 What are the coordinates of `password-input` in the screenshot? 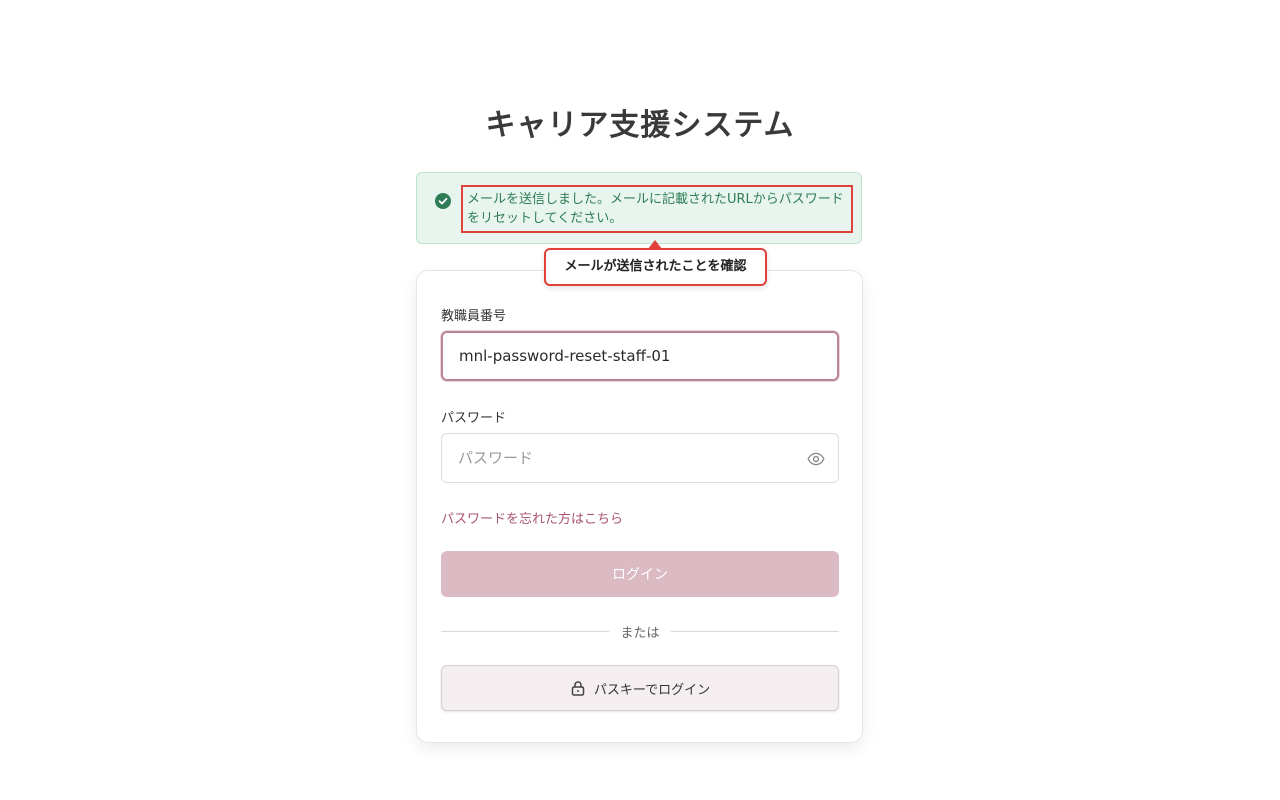 It's located at (640, 458).